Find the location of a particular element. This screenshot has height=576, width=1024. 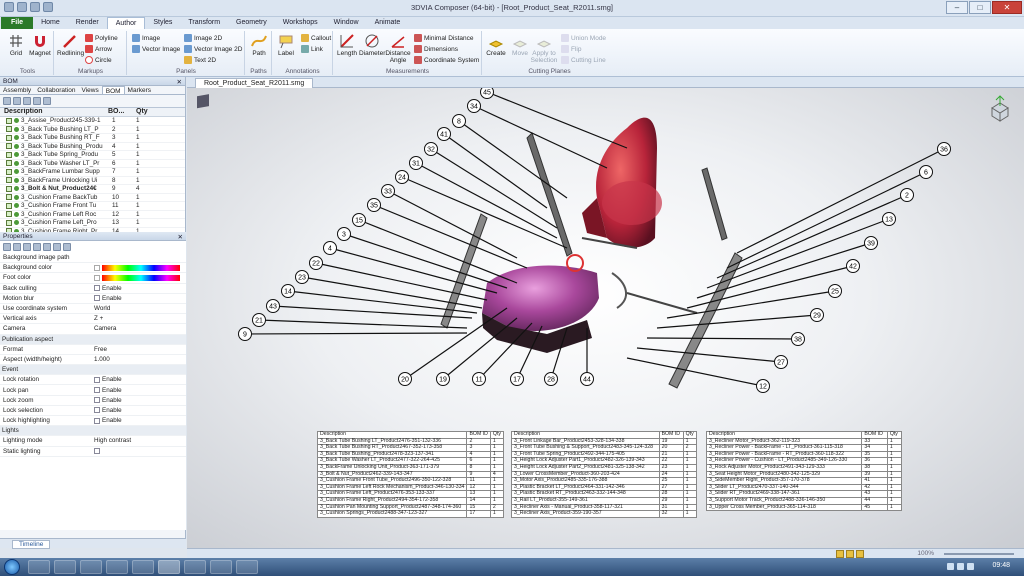

balloon-callout: 9 is located at coordinates (245, 334).